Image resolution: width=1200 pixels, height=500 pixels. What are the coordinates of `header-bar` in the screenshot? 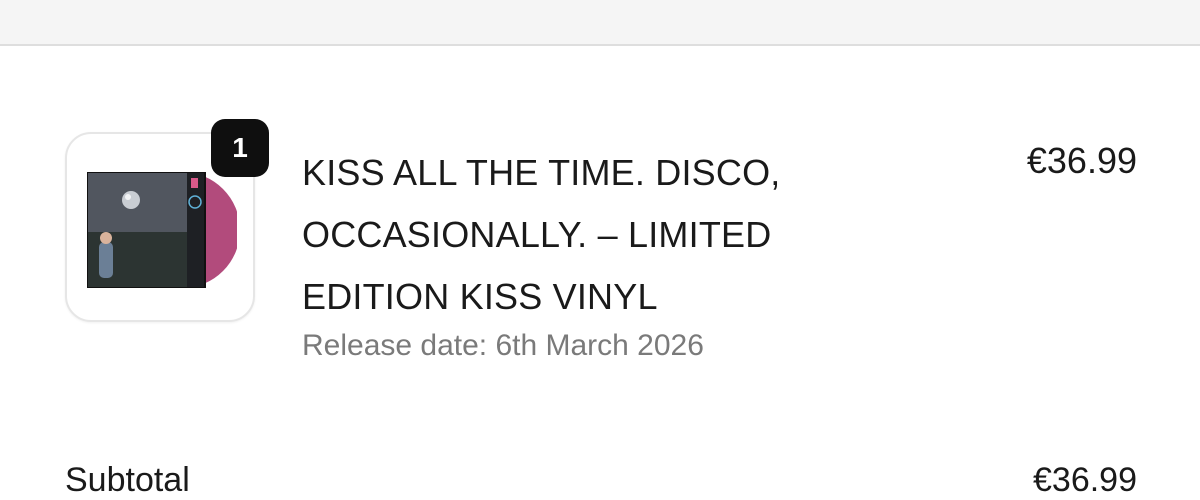 It's located at (600, 23).